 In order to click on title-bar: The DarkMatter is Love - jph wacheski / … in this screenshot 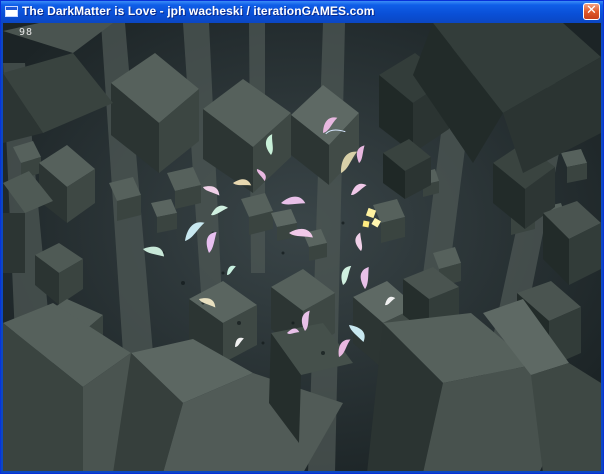, I will do `click(302, 12)`.